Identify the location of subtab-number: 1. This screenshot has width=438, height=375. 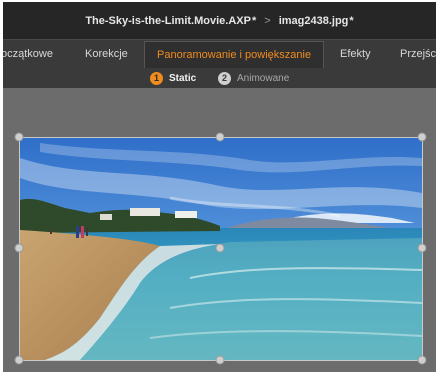
(156, 78).